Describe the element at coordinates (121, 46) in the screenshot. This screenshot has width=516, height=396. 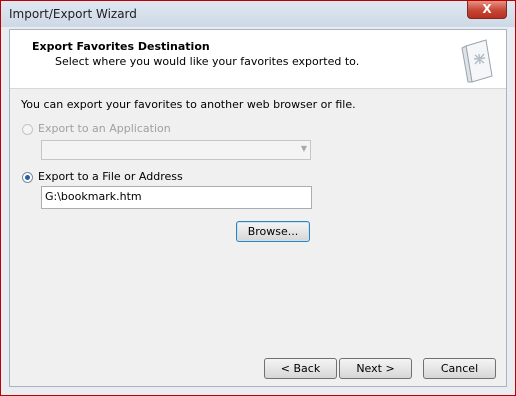
I see `page-title: Export Favorites Destination` at that location.